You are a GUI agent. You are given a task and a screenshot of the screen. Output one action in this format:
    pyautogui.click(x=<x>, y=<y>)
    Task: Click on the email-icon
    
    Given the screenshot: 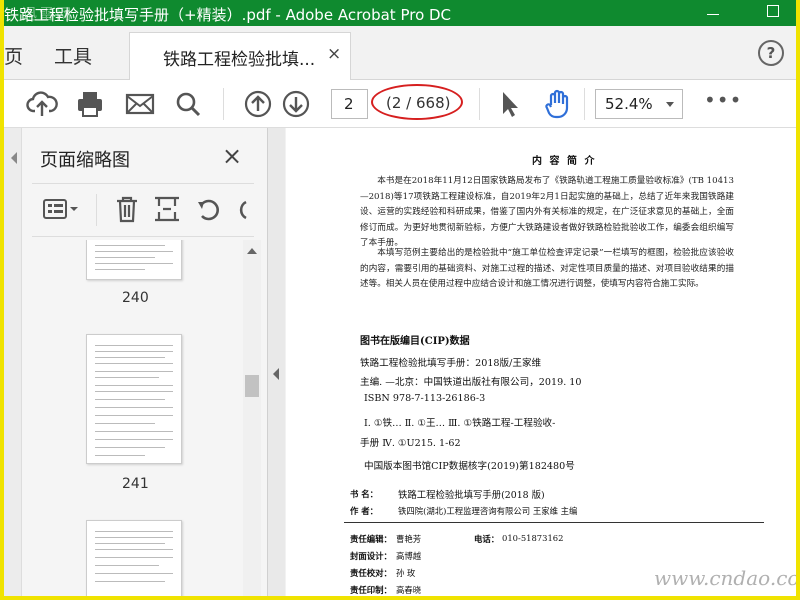 What is the action you would take?
    pyautogui.click(x=140, y=104)
    